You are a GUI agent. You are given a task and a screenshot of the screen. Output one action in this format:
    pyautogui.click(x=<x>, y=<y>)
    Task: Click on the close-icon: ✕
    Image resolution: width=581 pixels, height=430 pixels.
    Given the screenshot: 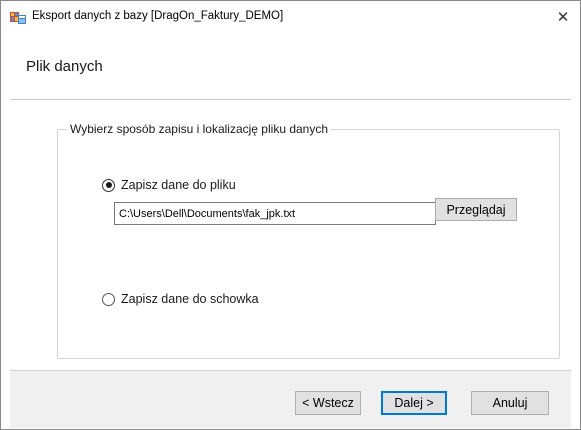 What is the action you would take?
    pyautogui.click(x=563, y=17)
    